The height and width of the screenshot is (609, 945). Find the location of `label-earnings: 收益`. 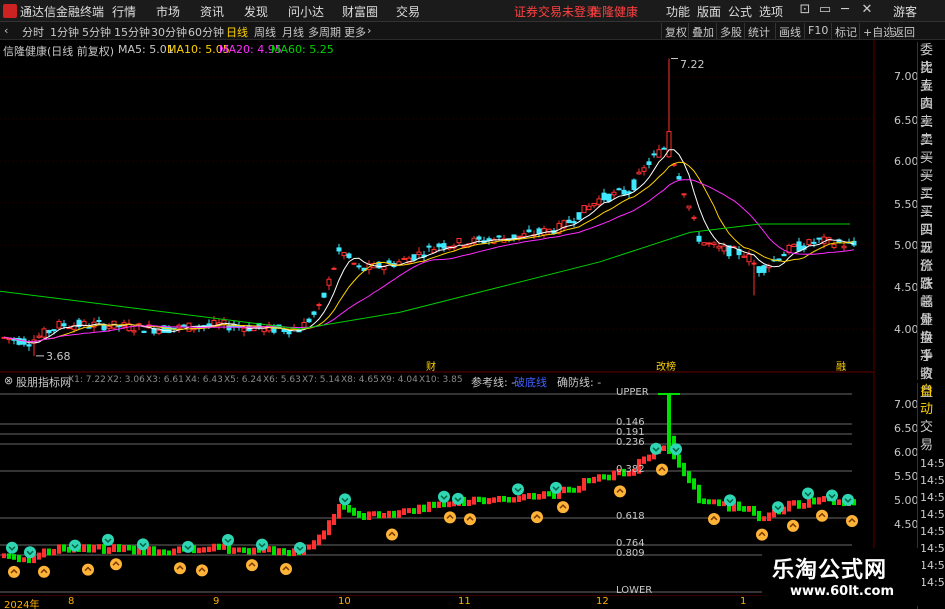

label-earnings: 收益 is located at coordinates (927, 383).